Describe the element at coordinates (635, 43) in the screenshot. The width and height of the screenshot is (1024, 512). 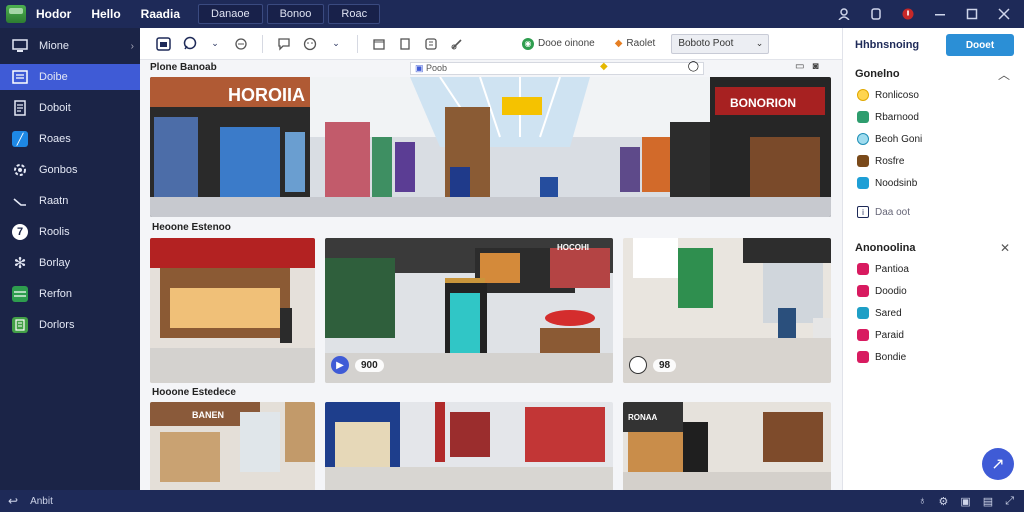
I see `sort-chip: ◆ Raolet` at that location.